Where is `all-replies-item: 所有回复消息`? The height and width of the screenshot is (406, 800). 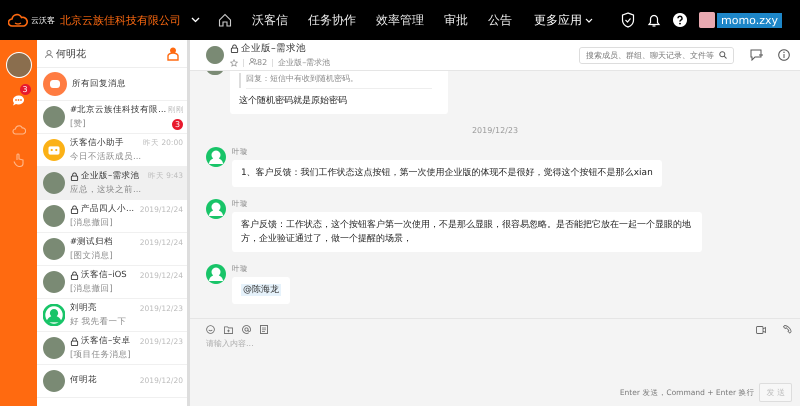
all-replies-item: 所有回复消息 is located at coordinates (112, 84).